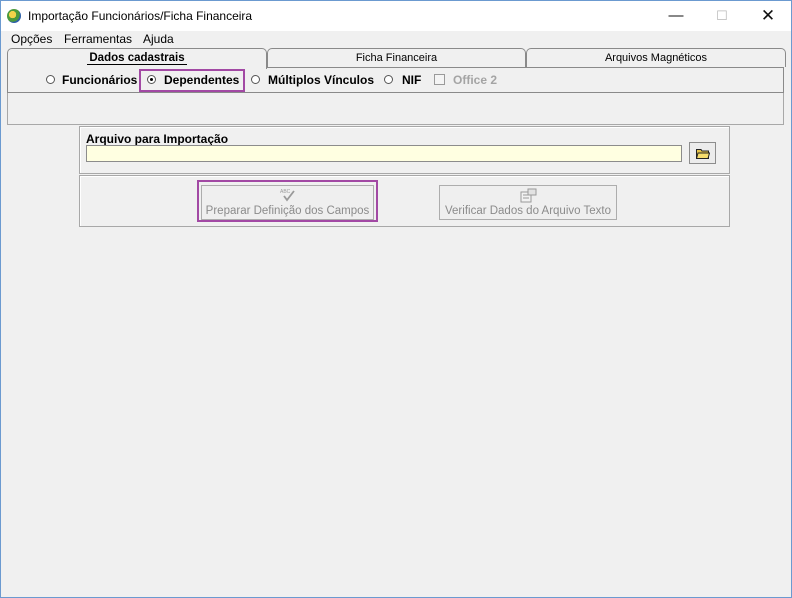 The image size is (792, 598). I want to click on minimize-button: —, so click(676, 16).